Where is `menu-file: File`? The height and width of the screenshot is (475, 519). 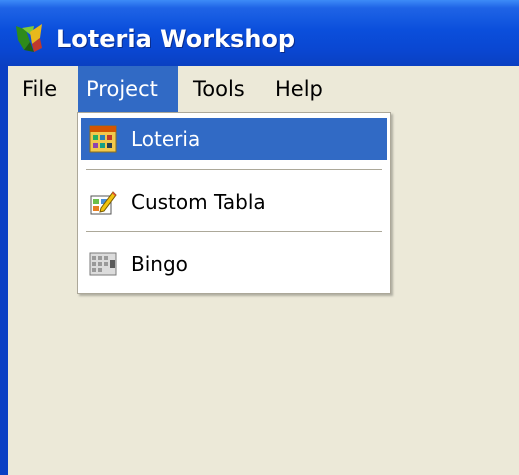
menu-file: File is located at coordinates (39, 89).